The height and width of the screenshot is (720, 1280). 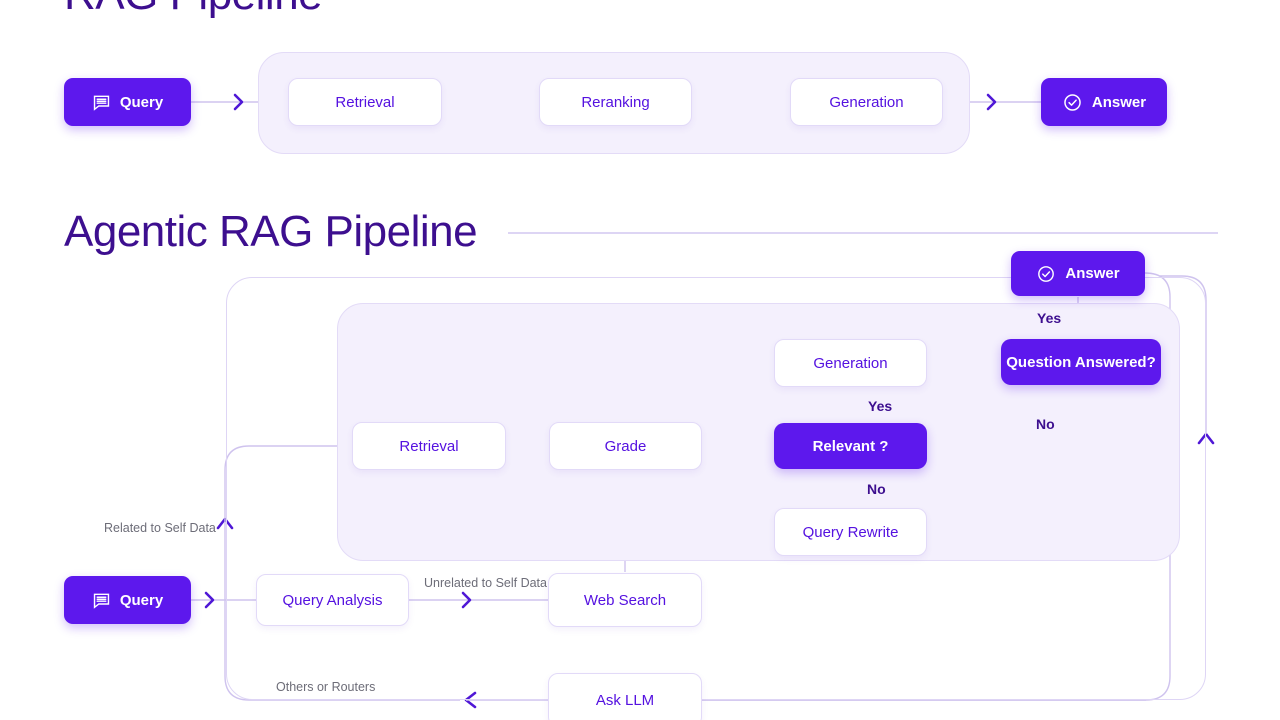 I want to click on node-question-answered-label: Question Answered?, so click(x=1081, y=362).